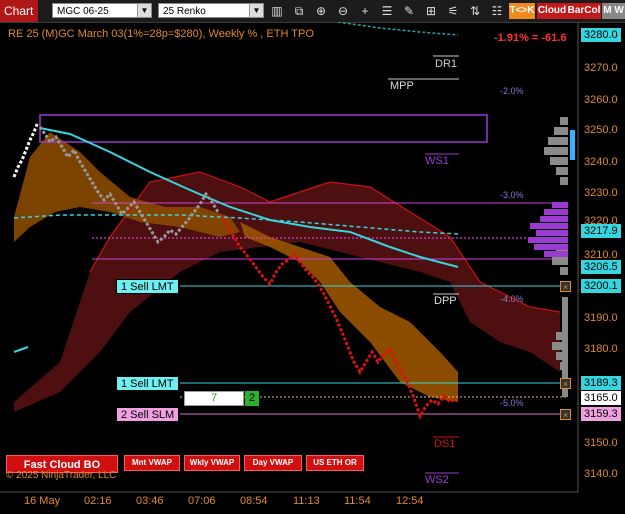  What do you see at coordinates (254, 501) in the screenshot?
I see `time-tick: 08:54` at bounding box center [254, 501].